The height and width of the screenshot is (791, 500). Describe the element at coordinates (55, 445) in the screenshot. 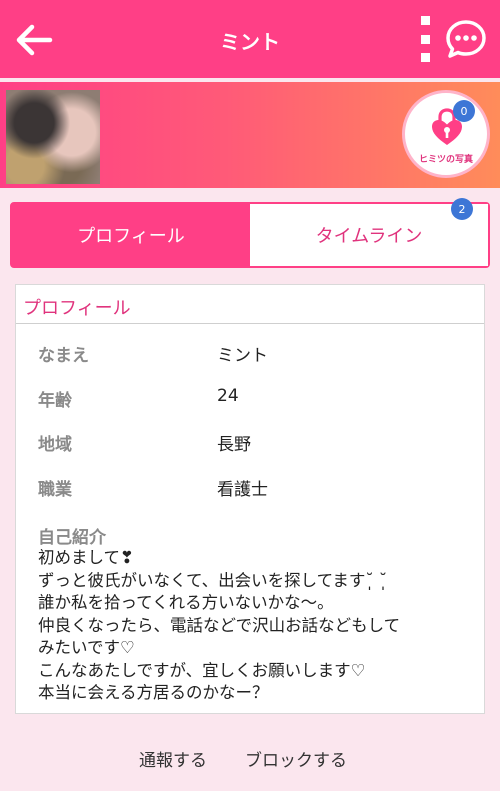

I see `region-label: 地域` at that location.